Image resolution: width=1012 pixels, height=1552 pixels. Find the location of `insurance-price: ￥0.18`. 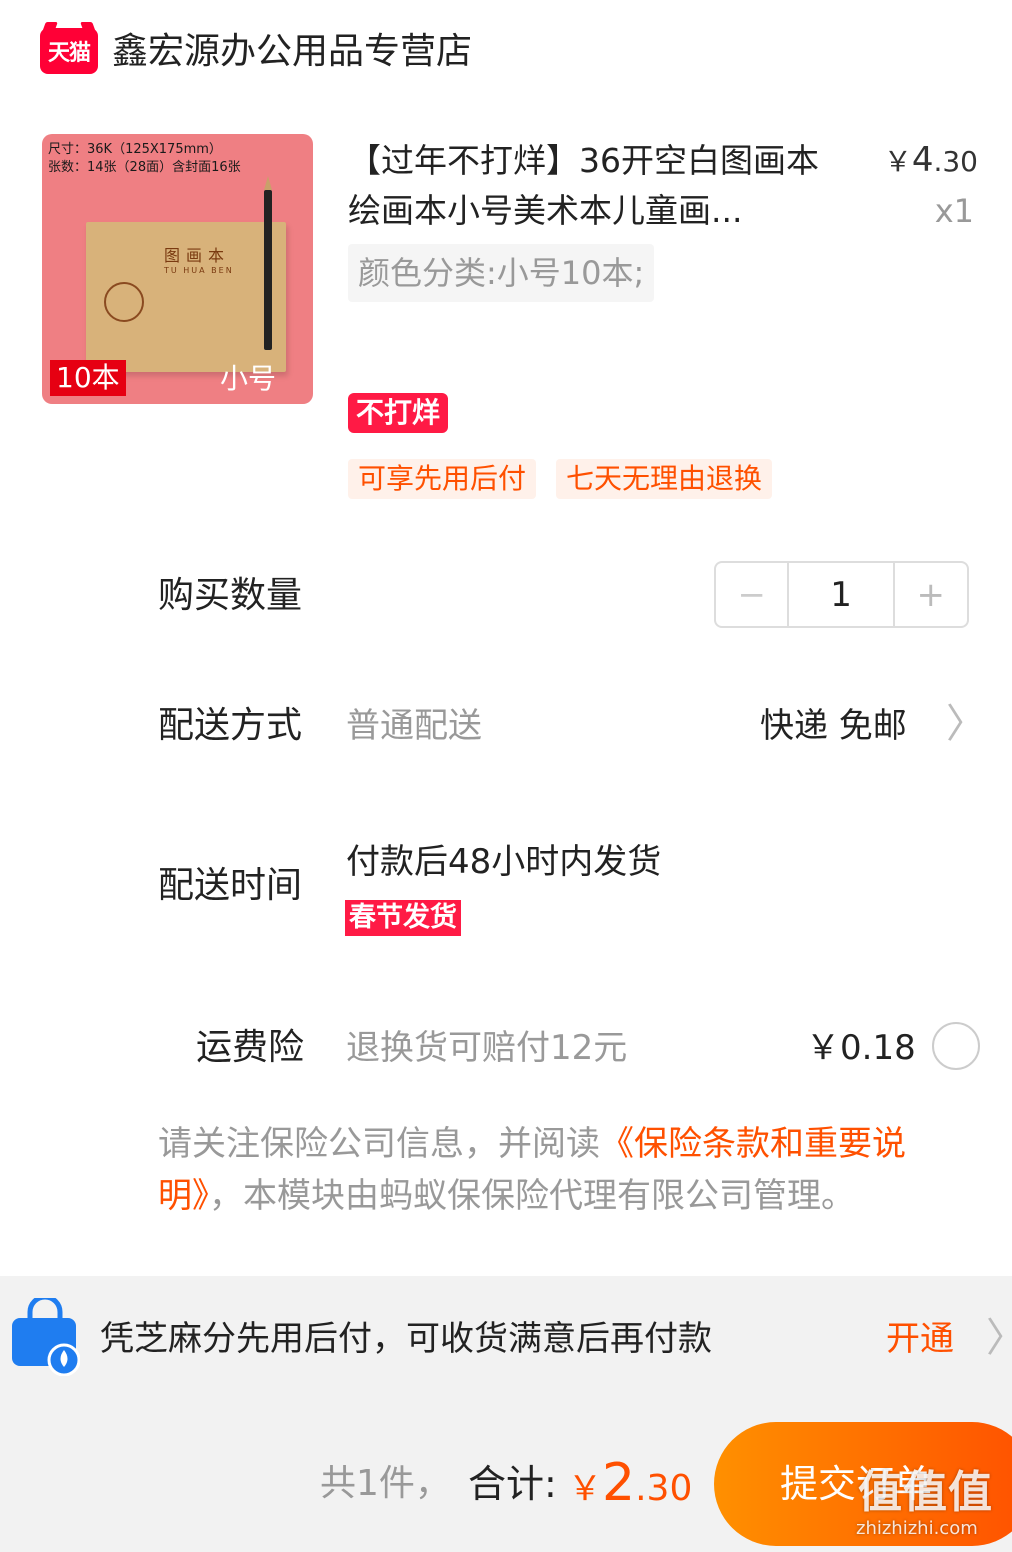

insurance-price: ￥0.18 is located at coordinates (861, 1048).